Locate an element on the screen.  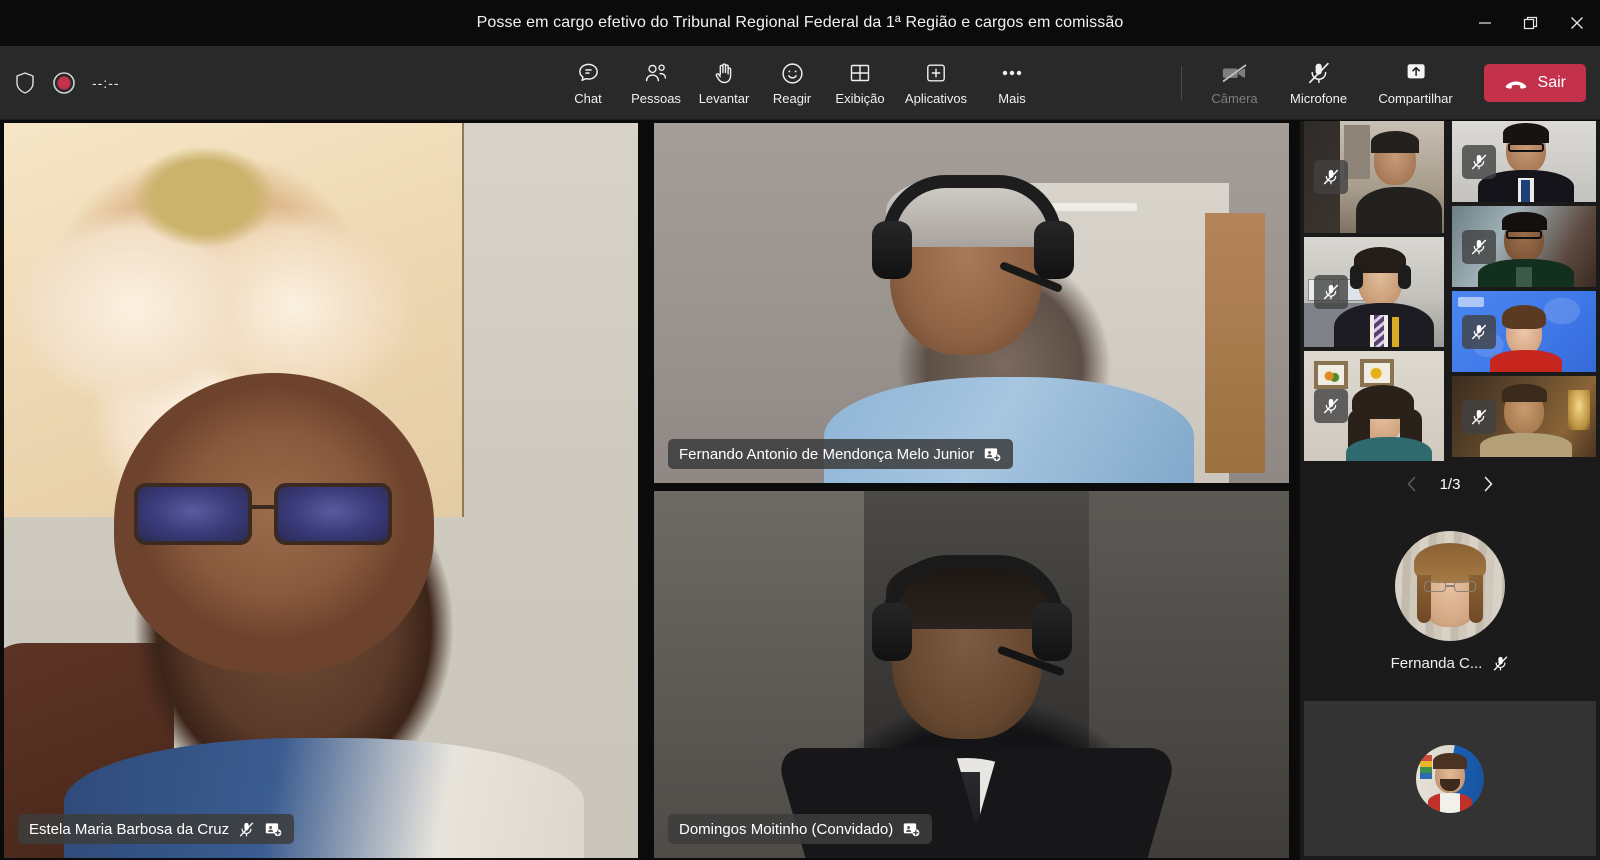
participant-name: Fernando Antonio de Mendonça Melo Junior is located at coordinates (827, 454).